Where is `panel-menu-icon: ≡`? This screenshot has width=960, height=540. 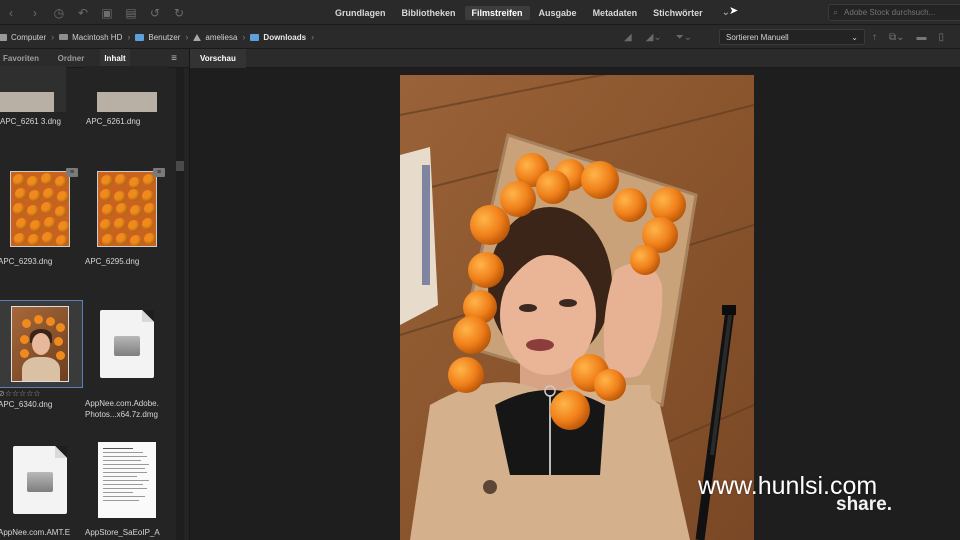
panel-menu-icon: ≡ is located at coordinates (174, 58).